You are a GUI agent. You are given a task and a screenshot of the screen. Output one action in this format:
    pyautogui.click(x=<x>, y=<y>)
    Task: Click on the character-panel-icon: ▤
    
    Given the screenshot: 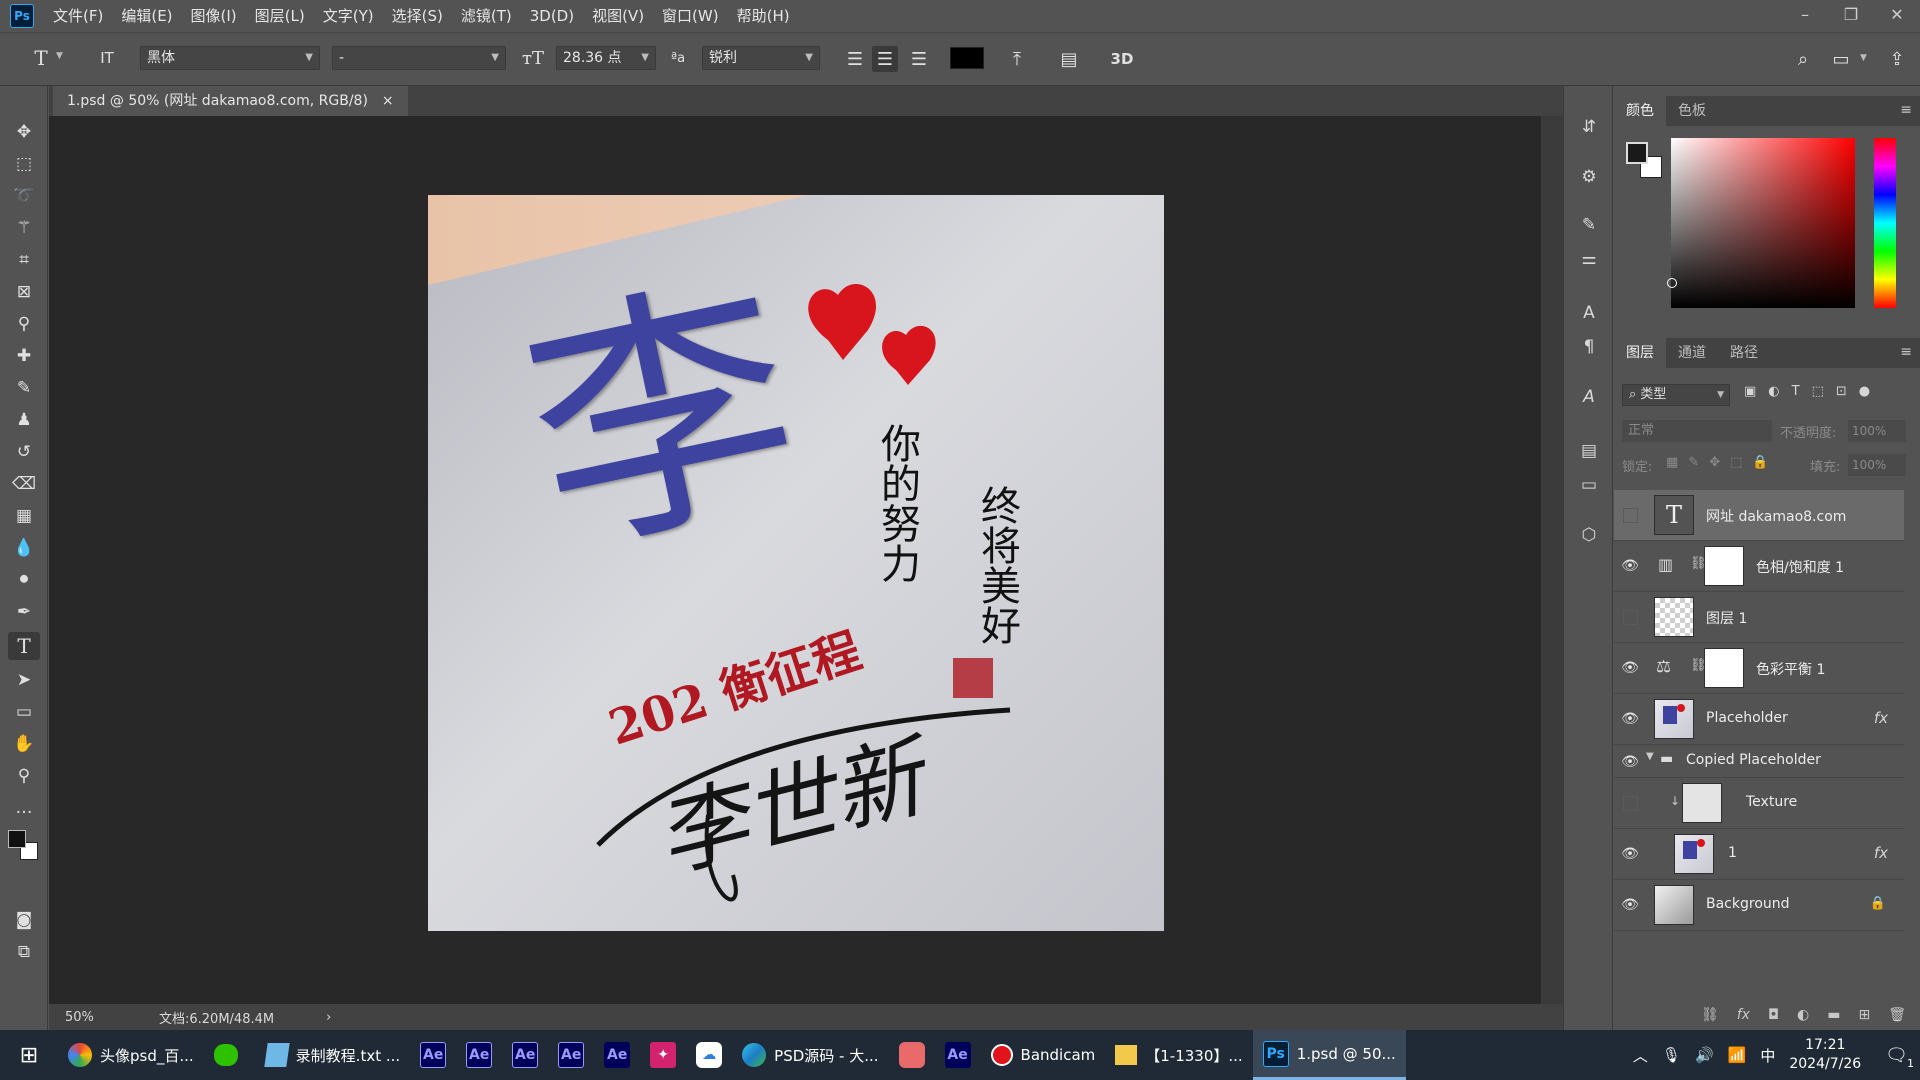 What is the action you would take?
    pyautogui.click(x=1069, y=59)
    